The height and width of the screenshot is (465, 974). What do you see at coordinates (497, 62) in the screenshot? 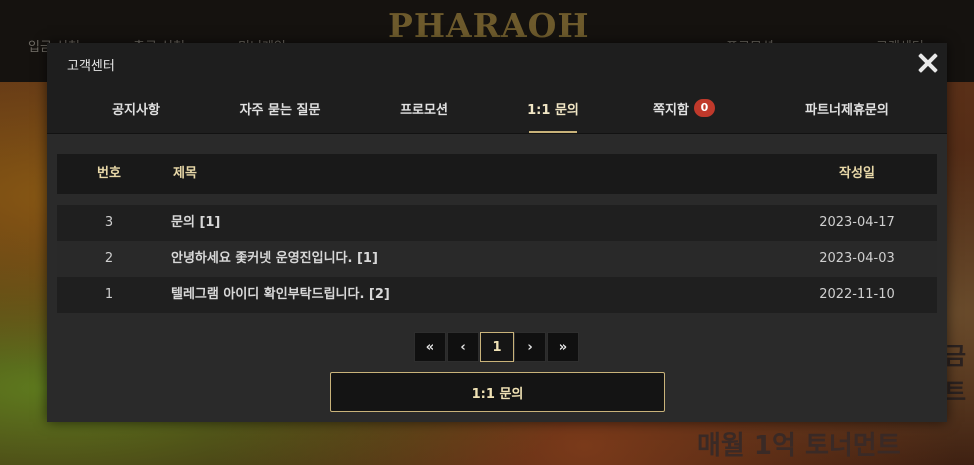
I see `modal-header: 고객센터` at bounding box center [497, 62].